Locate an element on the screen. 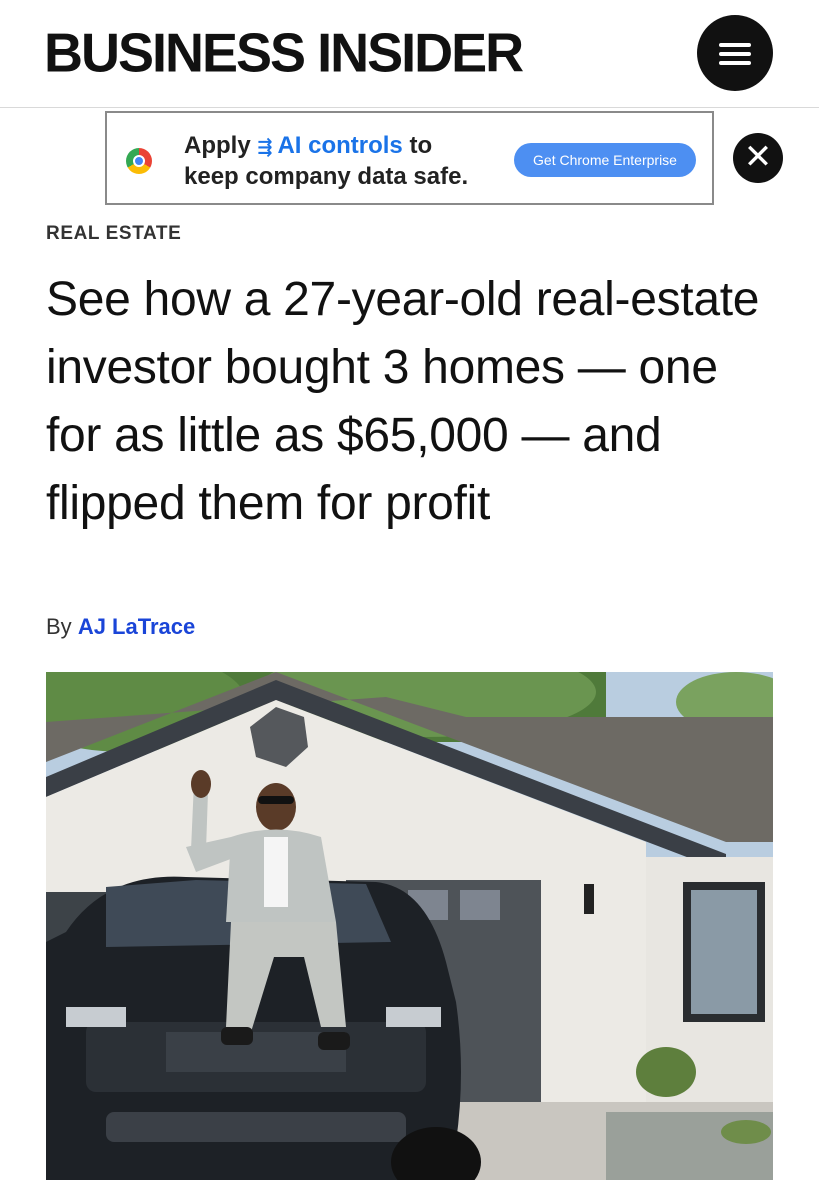  byline: By AJ LaTrace is located at coordinates (121, 626).